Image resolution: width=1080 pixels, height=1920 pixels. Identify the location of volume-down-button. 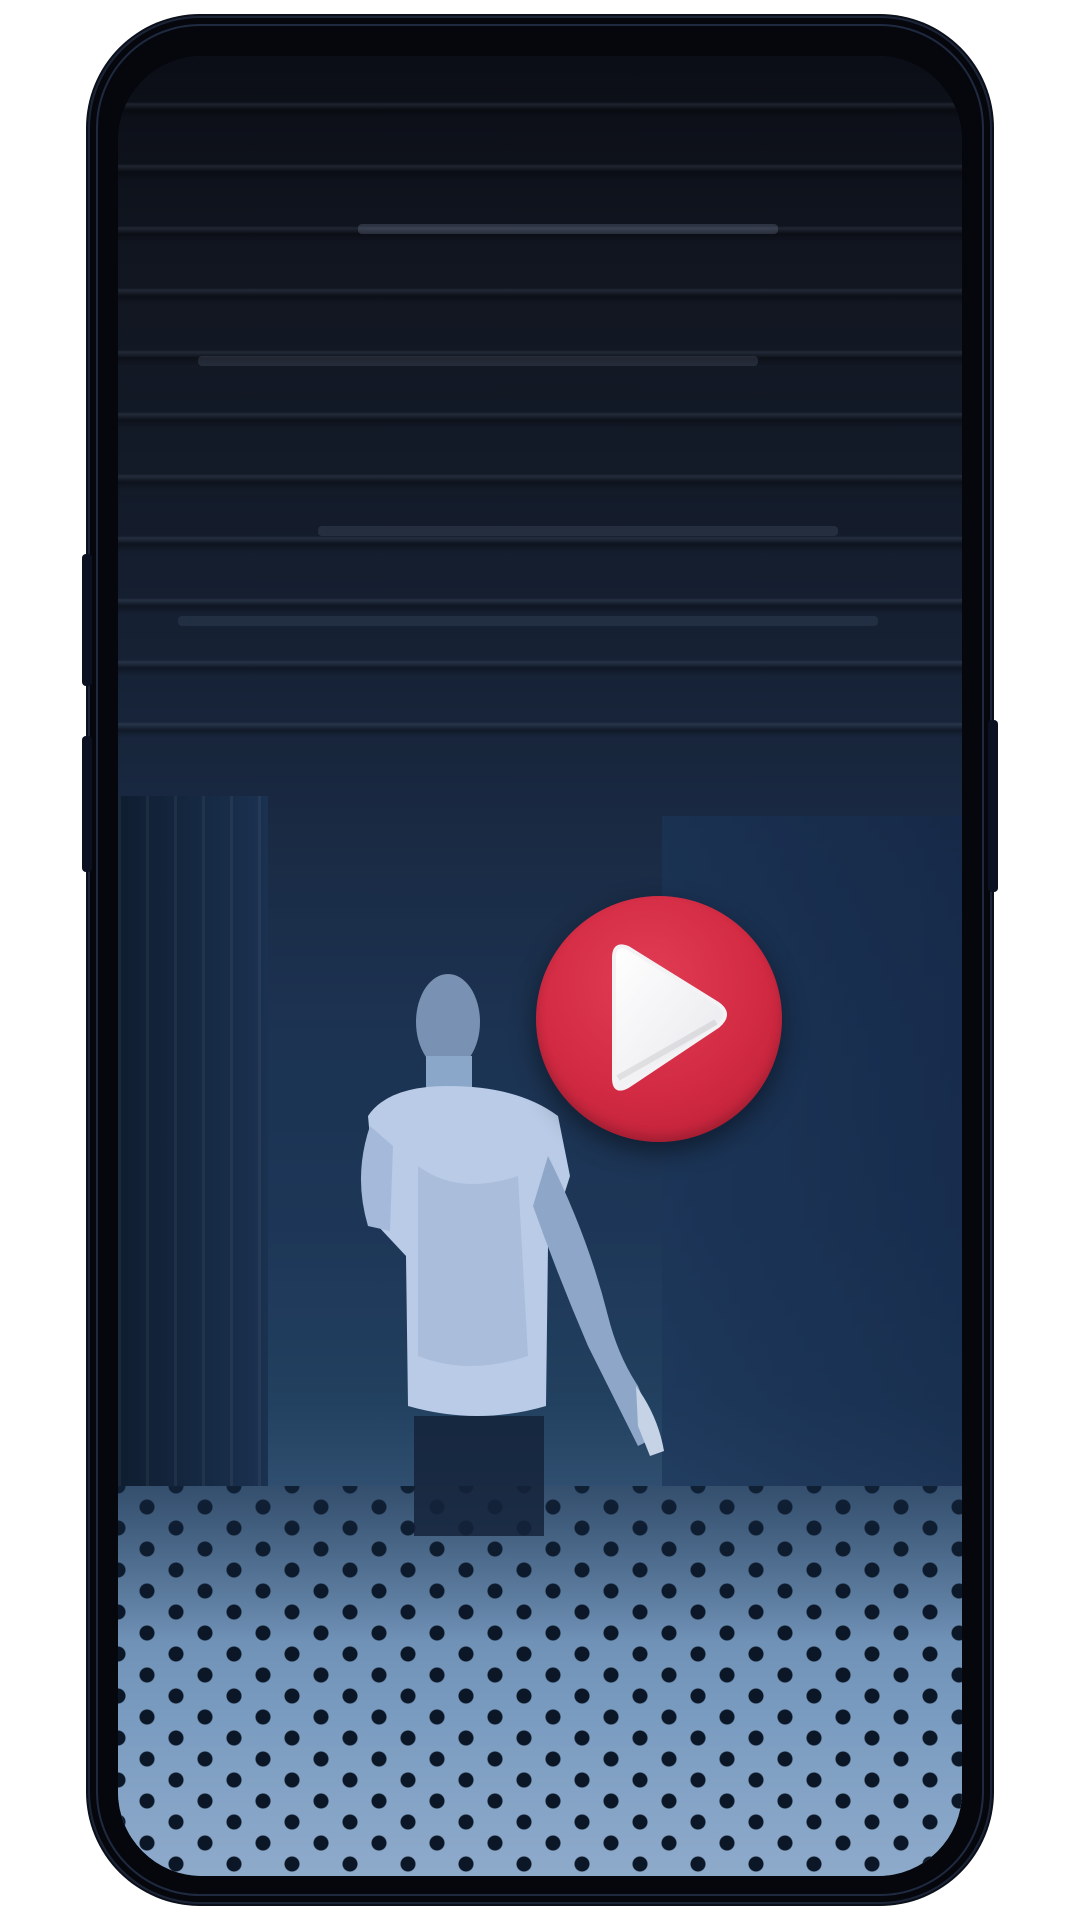
(87, 804).